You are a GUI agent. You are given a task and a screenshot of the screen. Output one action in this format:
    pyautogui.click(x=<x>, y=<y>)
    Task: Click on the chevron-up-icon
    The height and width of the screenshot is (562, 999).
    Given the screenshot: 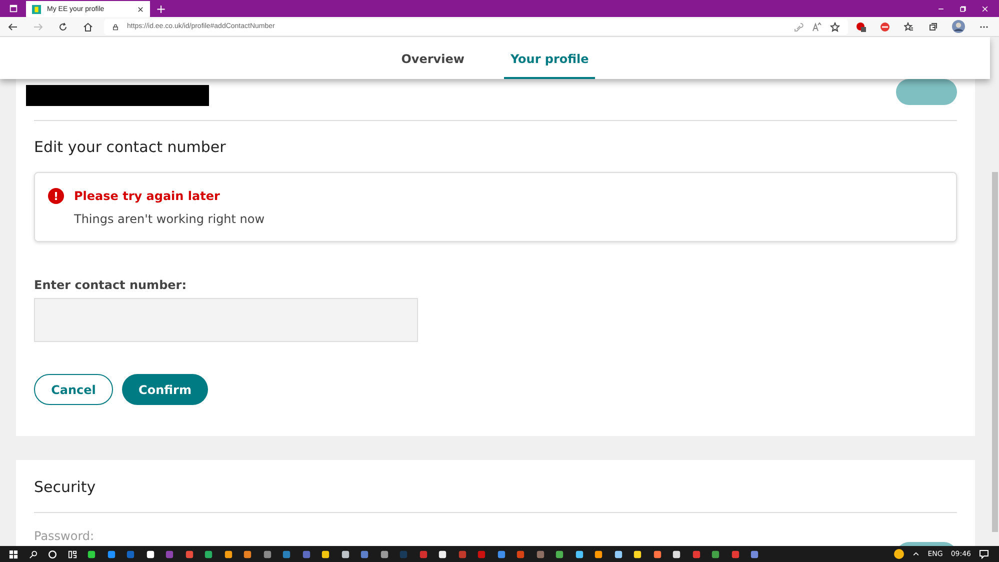 What is the action you would take?
    pyautogui.click(x=916, y=554)
    